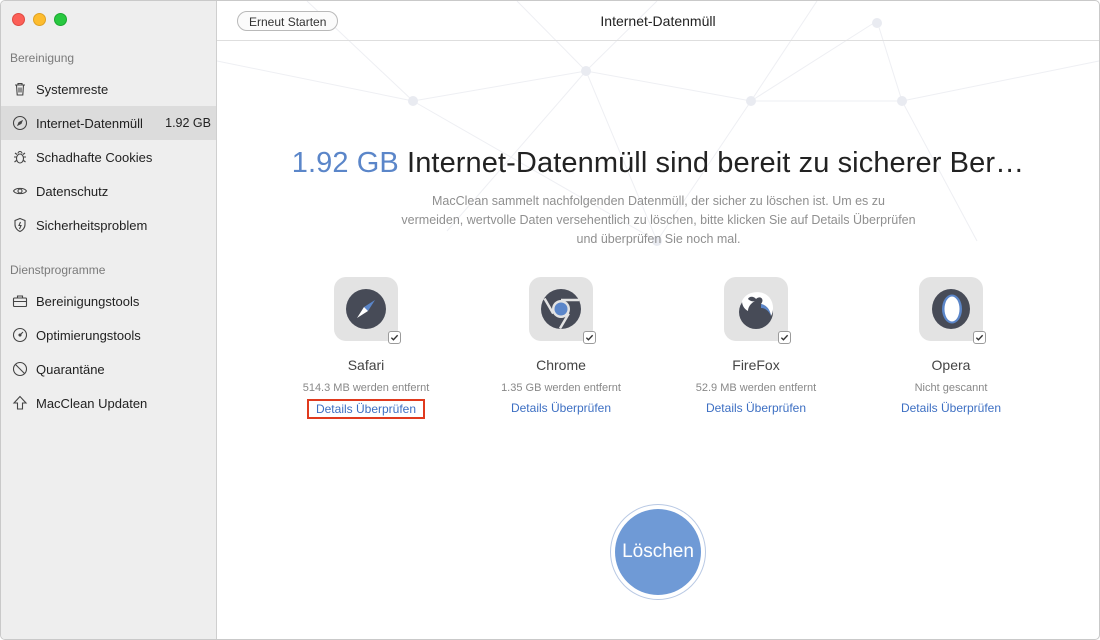 The image size is (1100, 640). What do you see at coordinates (70, 369) in the screenshot?
I see `sidebar-item-label: Quarantäne` at bounding box center [70, 369].